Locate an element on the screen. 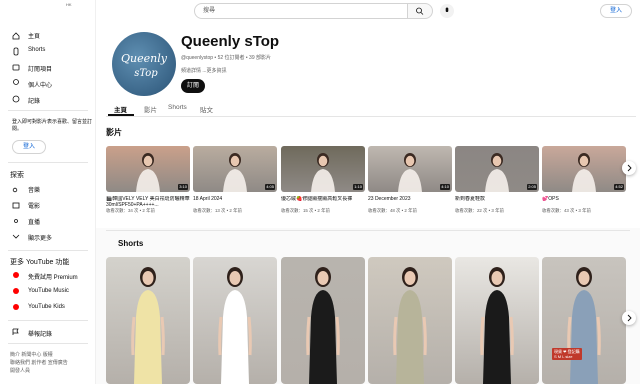 Image resolution: width=640 pixels, height=384 pixels. shorts-heading: Shorts is located at coordinates (131, 243).